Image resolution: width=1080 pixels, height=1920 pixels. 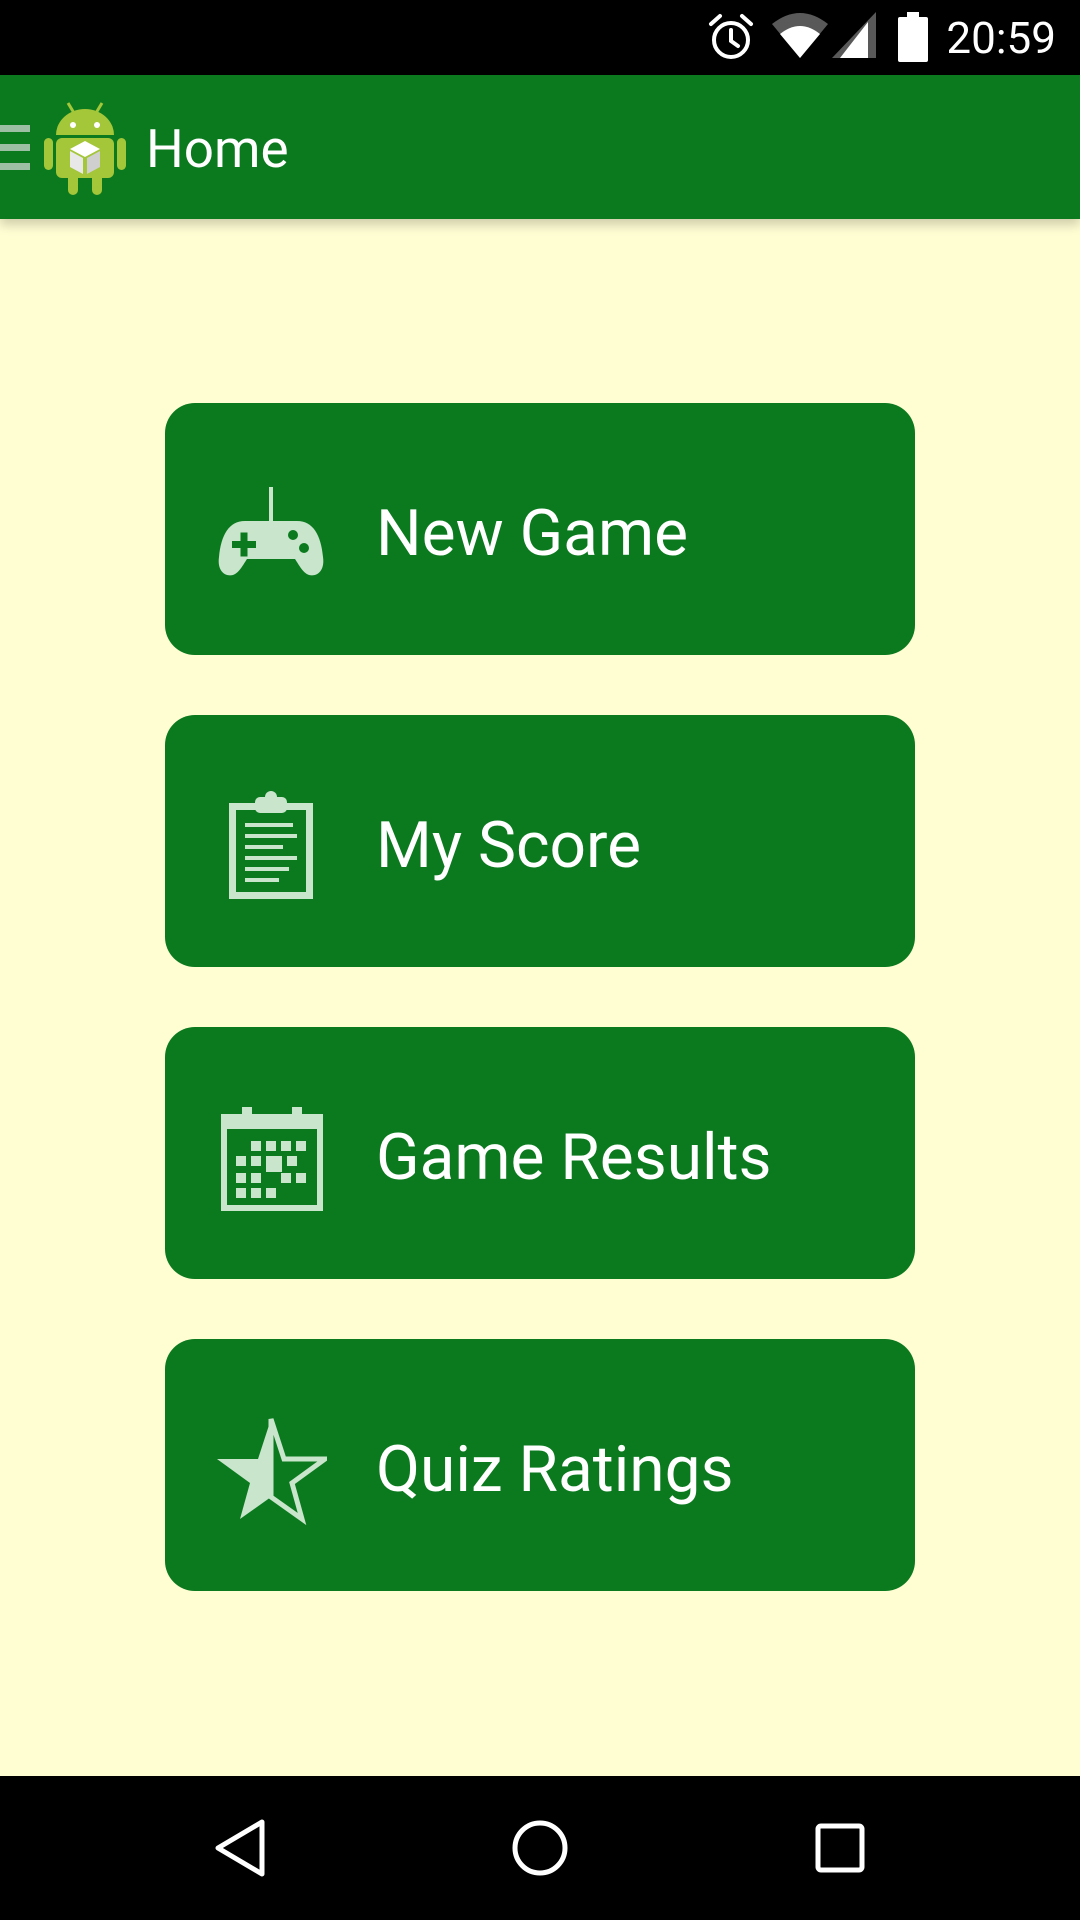 I want to click on game-results-button: Game Results, so click(x=540, y=1153).